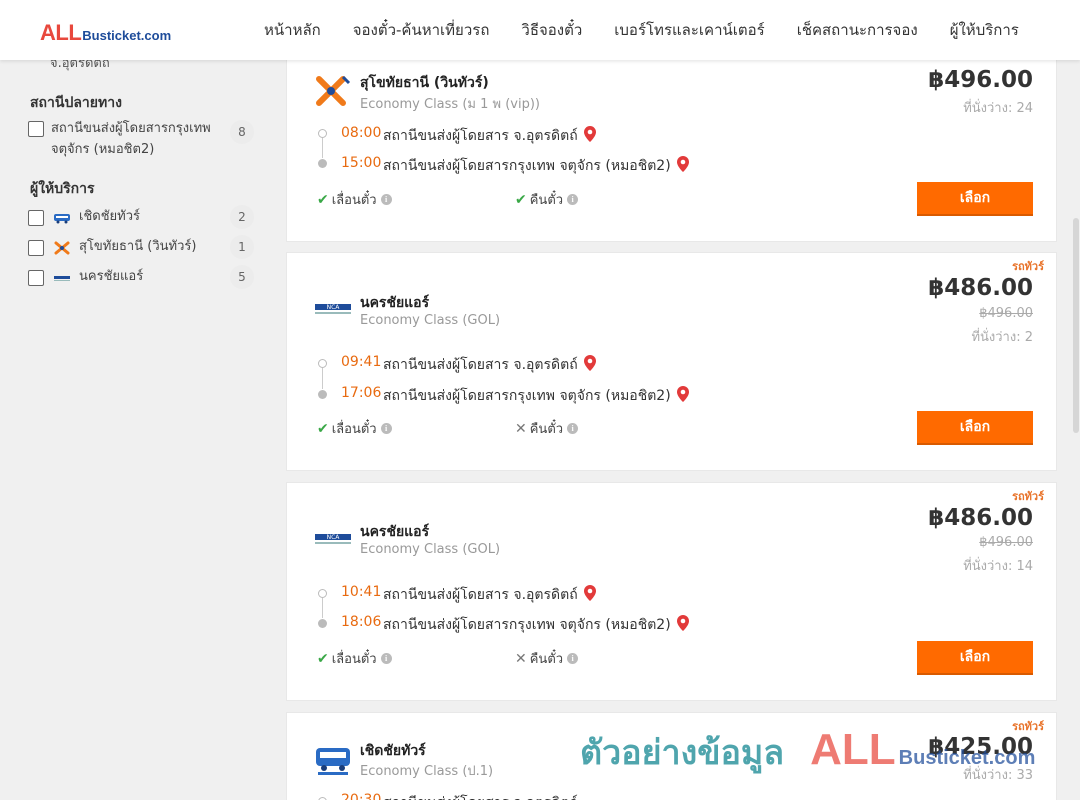 The height and width of the screenshot is (800, 1080). Describe the element at coordinates (1076, 325) in the screenshot. I see `page-scrollbar-thumb` at that location.